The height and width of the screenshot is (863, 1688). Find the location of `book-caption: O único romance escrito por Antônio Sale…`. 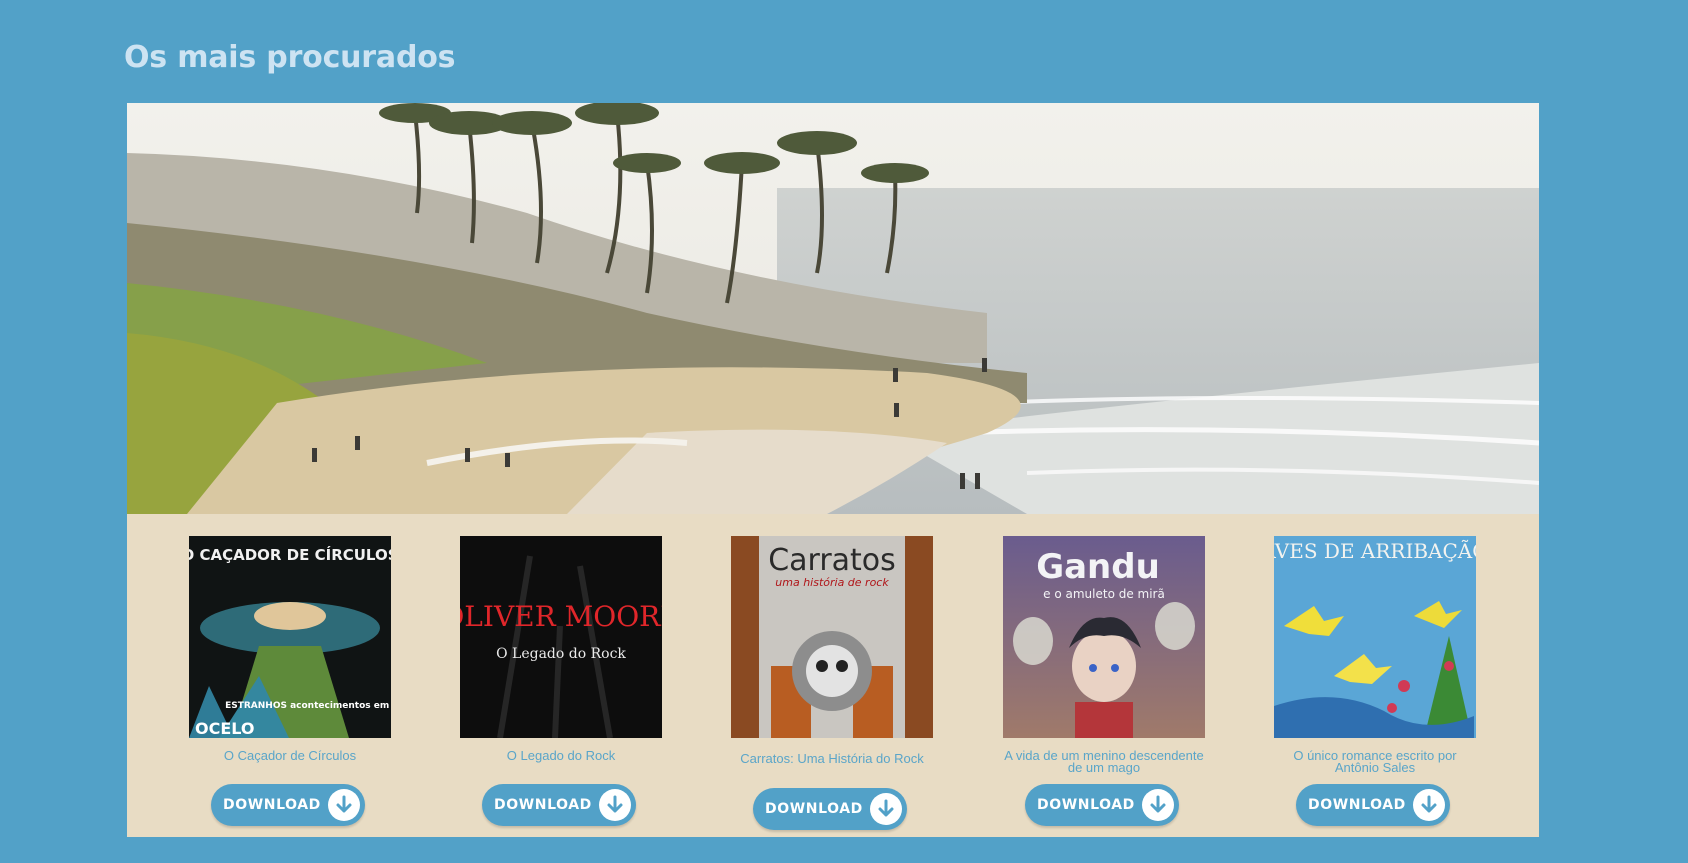

book-caption: O único romance escrito por Antônio Sale… is located at coordinates (1375, 761).